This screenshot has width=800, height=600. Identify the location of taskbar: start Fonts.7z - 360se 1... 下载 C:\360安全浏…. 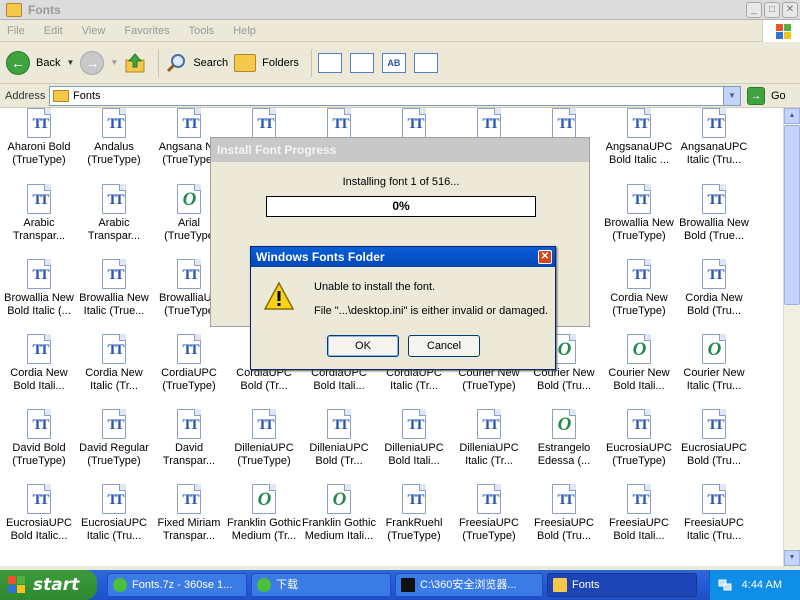
(400, 585).